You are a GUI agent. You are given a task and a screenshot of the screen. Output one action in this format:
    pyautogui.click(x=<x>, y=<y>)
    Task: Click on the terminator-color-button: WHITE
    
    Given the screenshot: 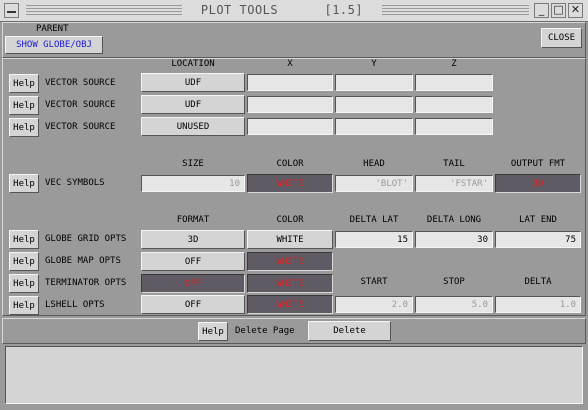 What is the action you would take?
    pyautogui.click(x=290, y=283)
    